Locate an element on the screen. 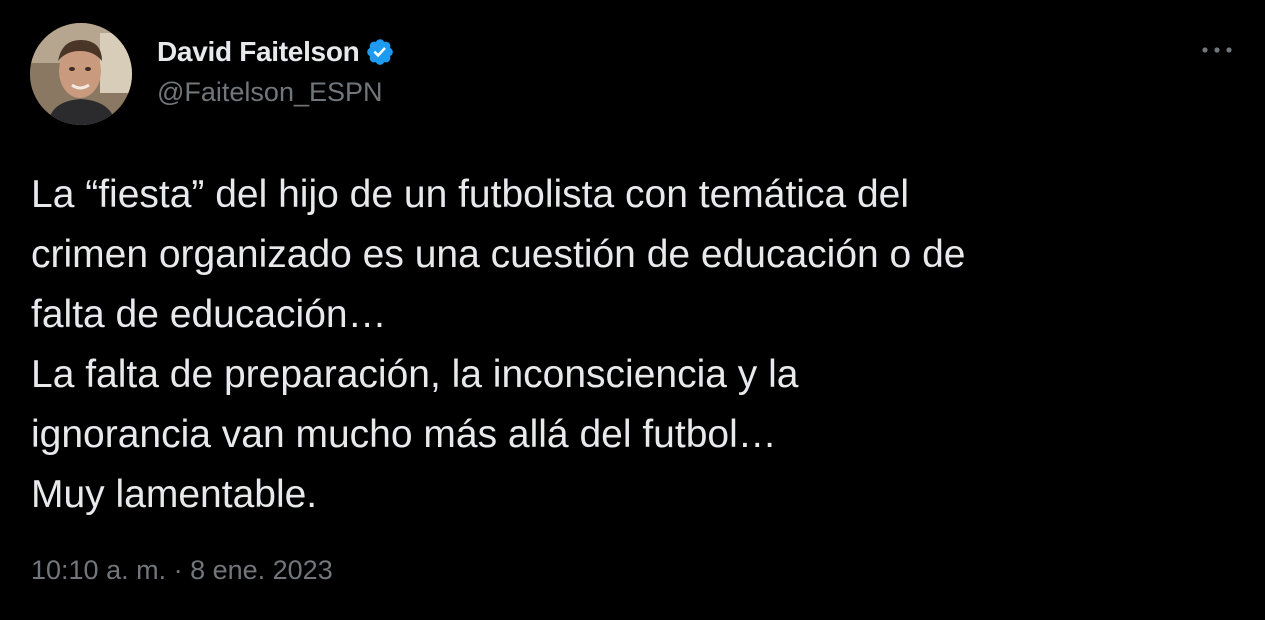 The image size is (1265, 620). more-options-icon is located at coordinates (1217, 50).